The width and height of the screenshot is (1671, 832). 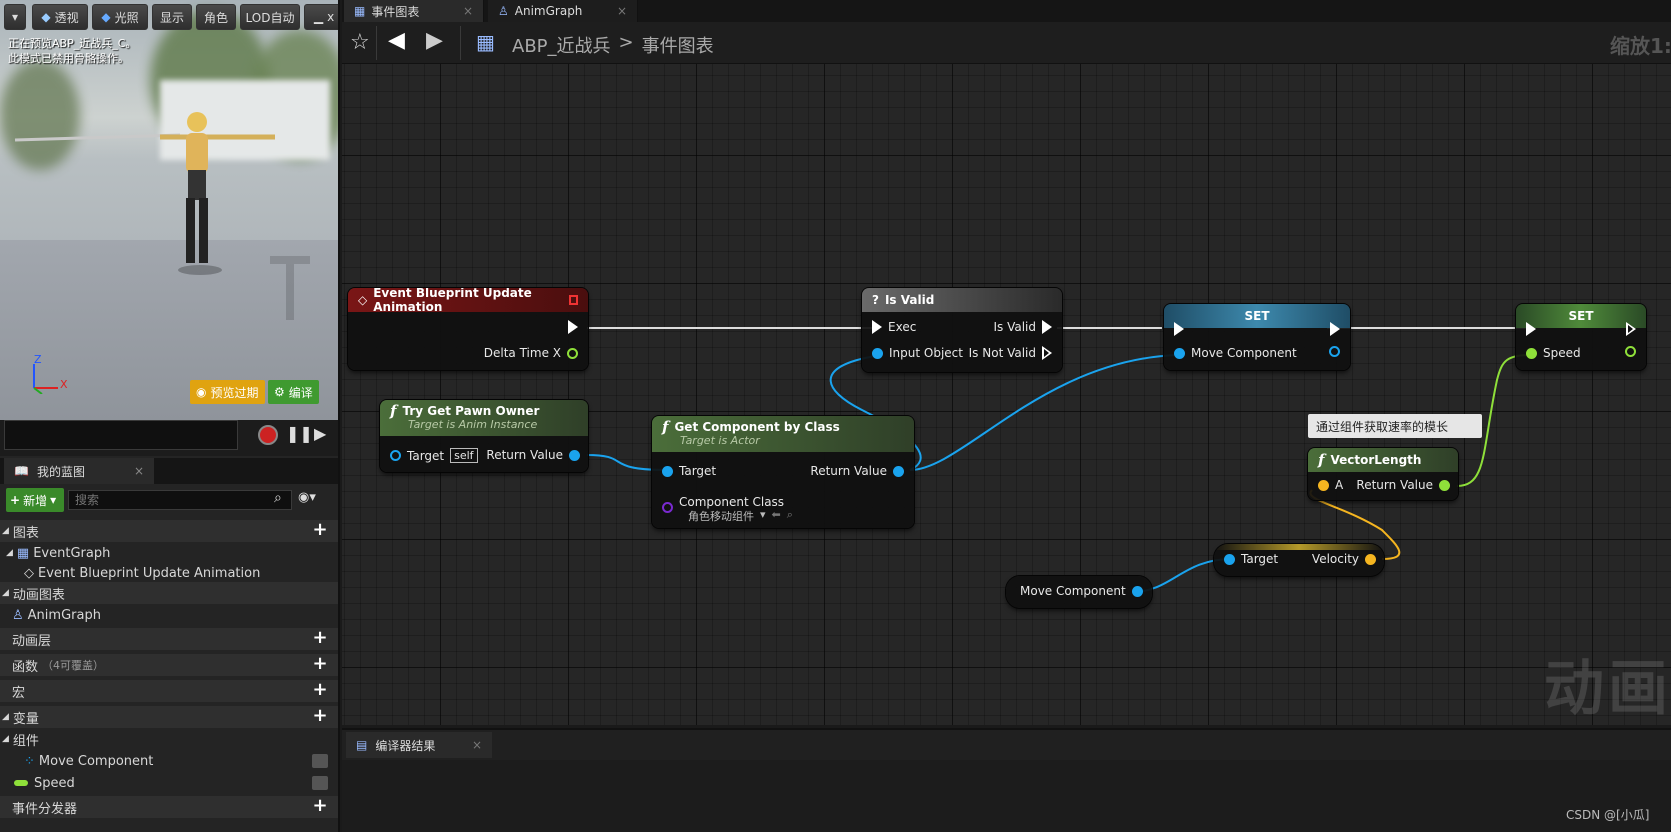 What do you see at coordinates (15, 17) in the screenshot?
I see `viewport-menu-button: ▾` at bounding box center [15, 17].